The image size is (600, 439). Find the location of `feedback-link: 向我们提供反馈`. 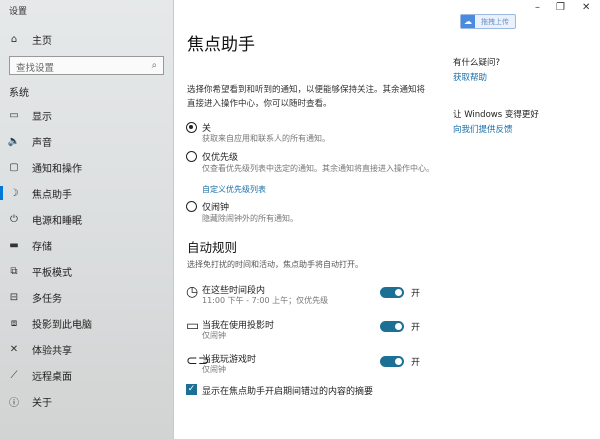

feedback-link: 向我们提供反馈 is located at coordinates (483, 129).